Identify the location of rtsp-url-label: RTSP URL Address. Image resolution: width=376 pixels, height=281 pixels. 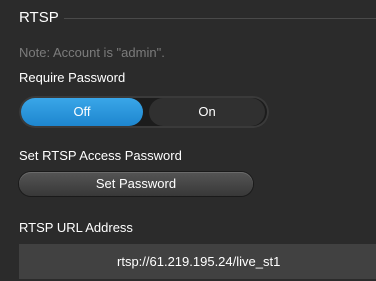
(76, 227).